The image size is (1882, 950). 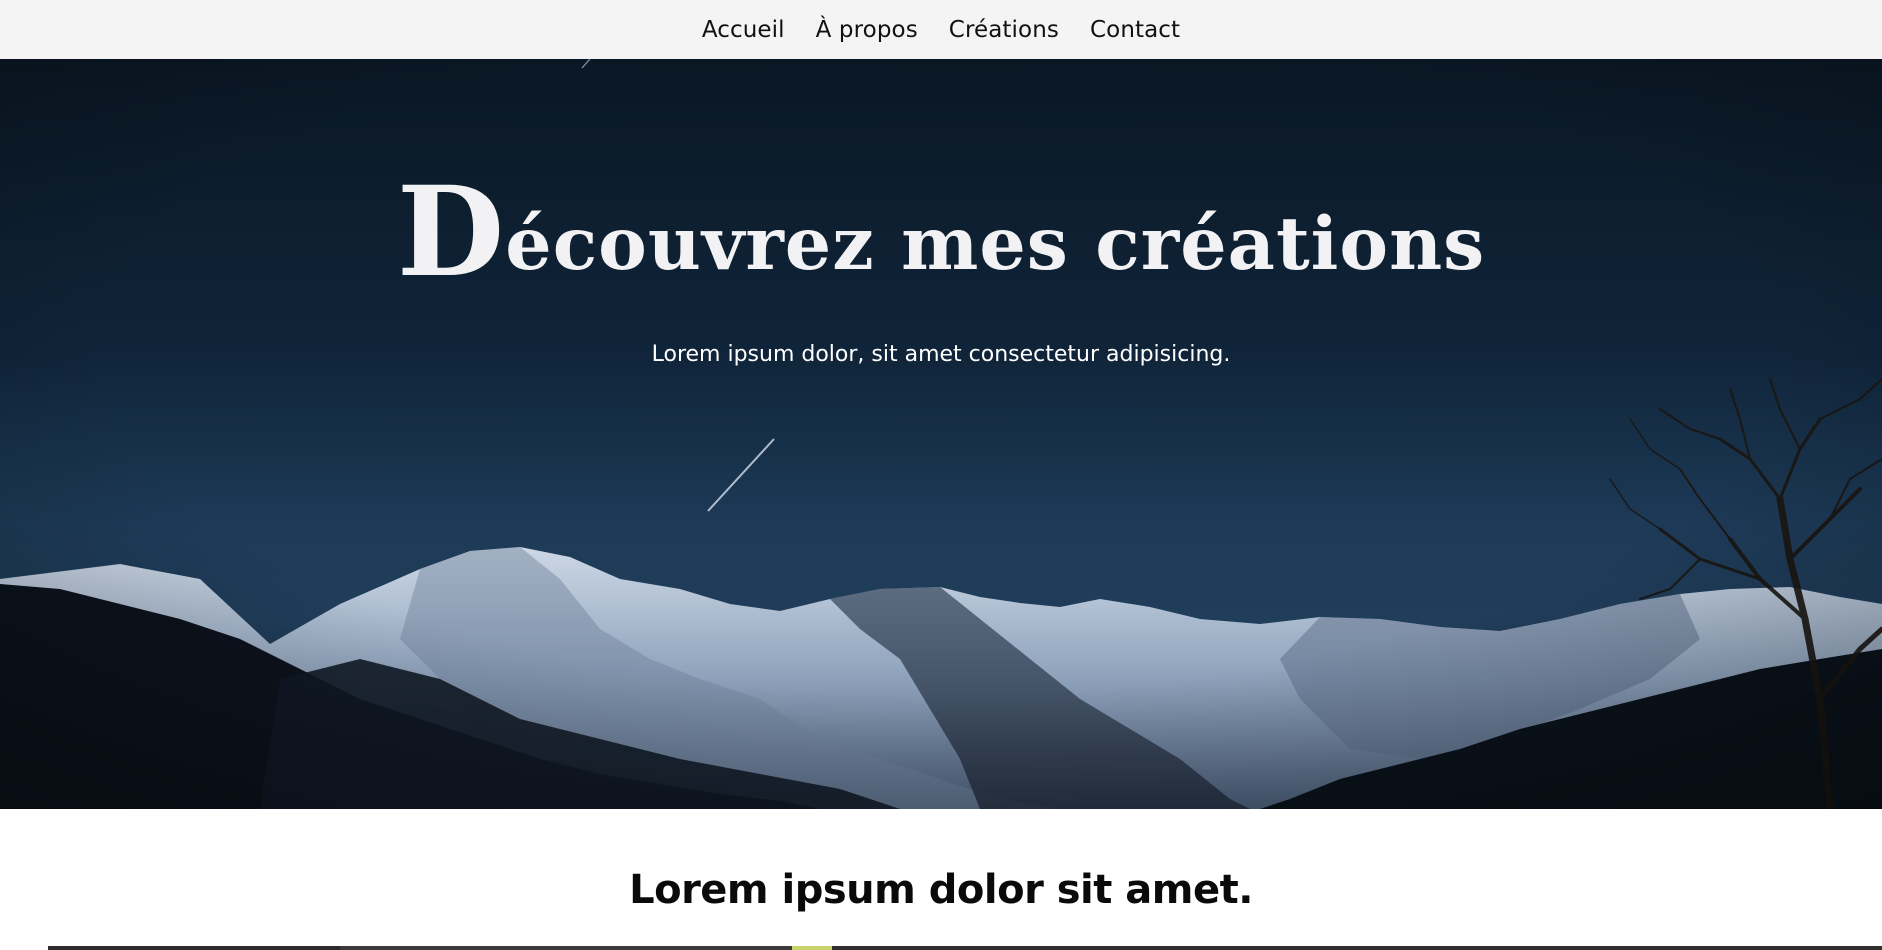 I want to click on nav-item-accueil: Accueil, so click(x=743, y=30).